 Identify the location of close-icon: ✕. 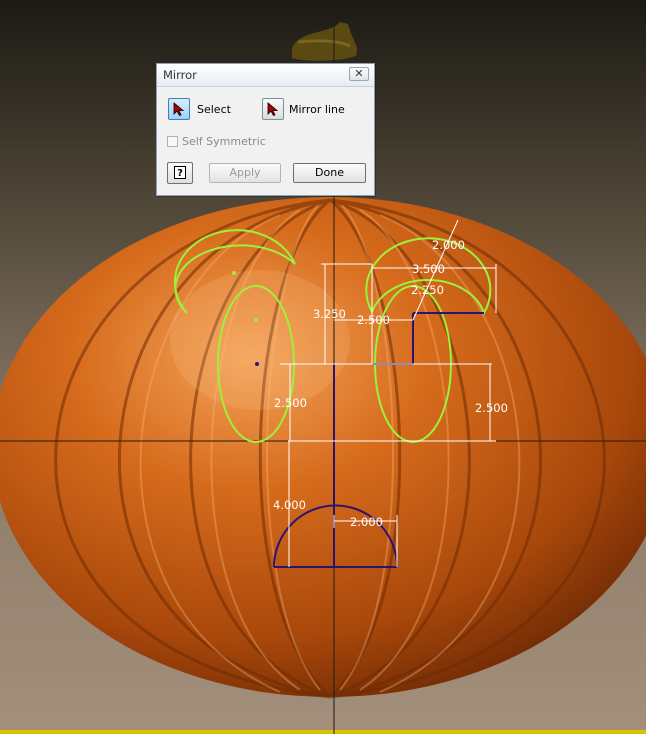
(359, 73).